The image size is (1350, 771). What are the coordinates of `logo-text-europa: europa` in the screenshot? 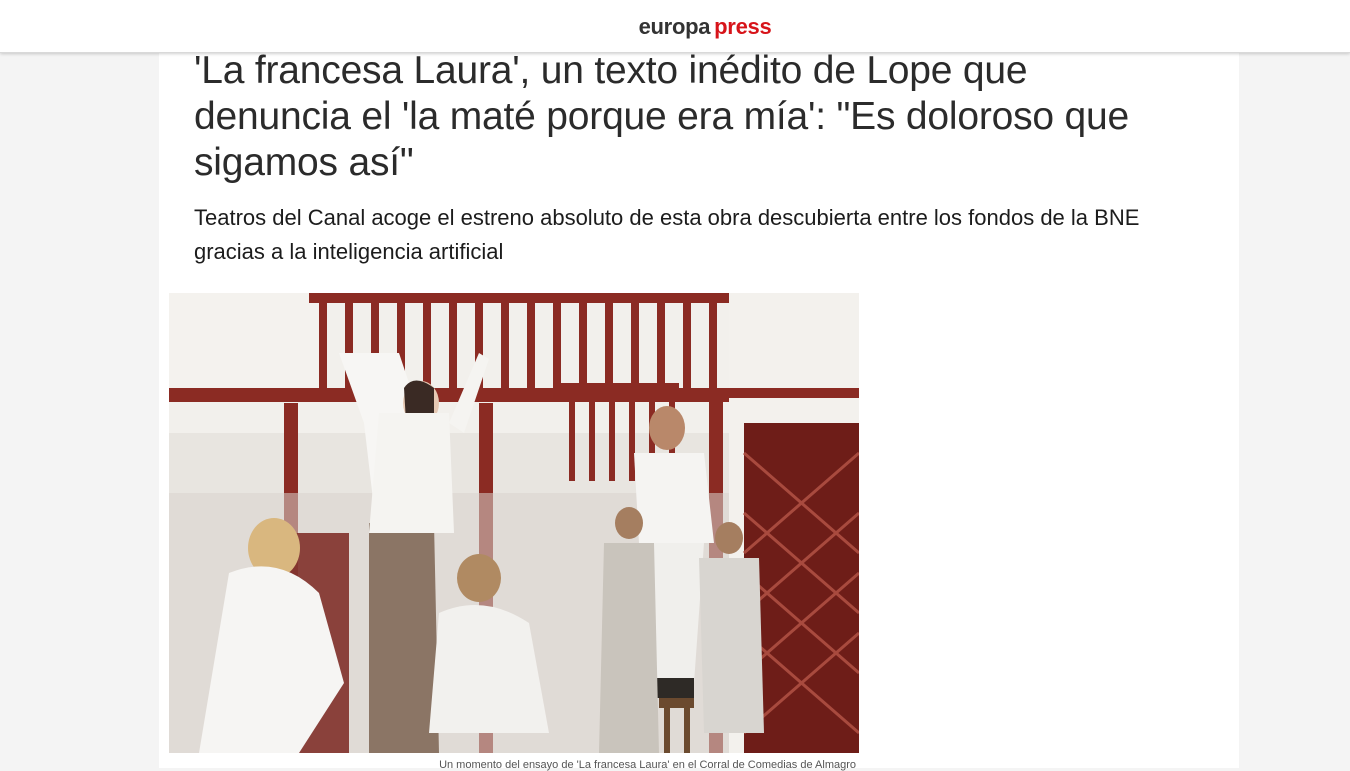 It's located at (674, 26).